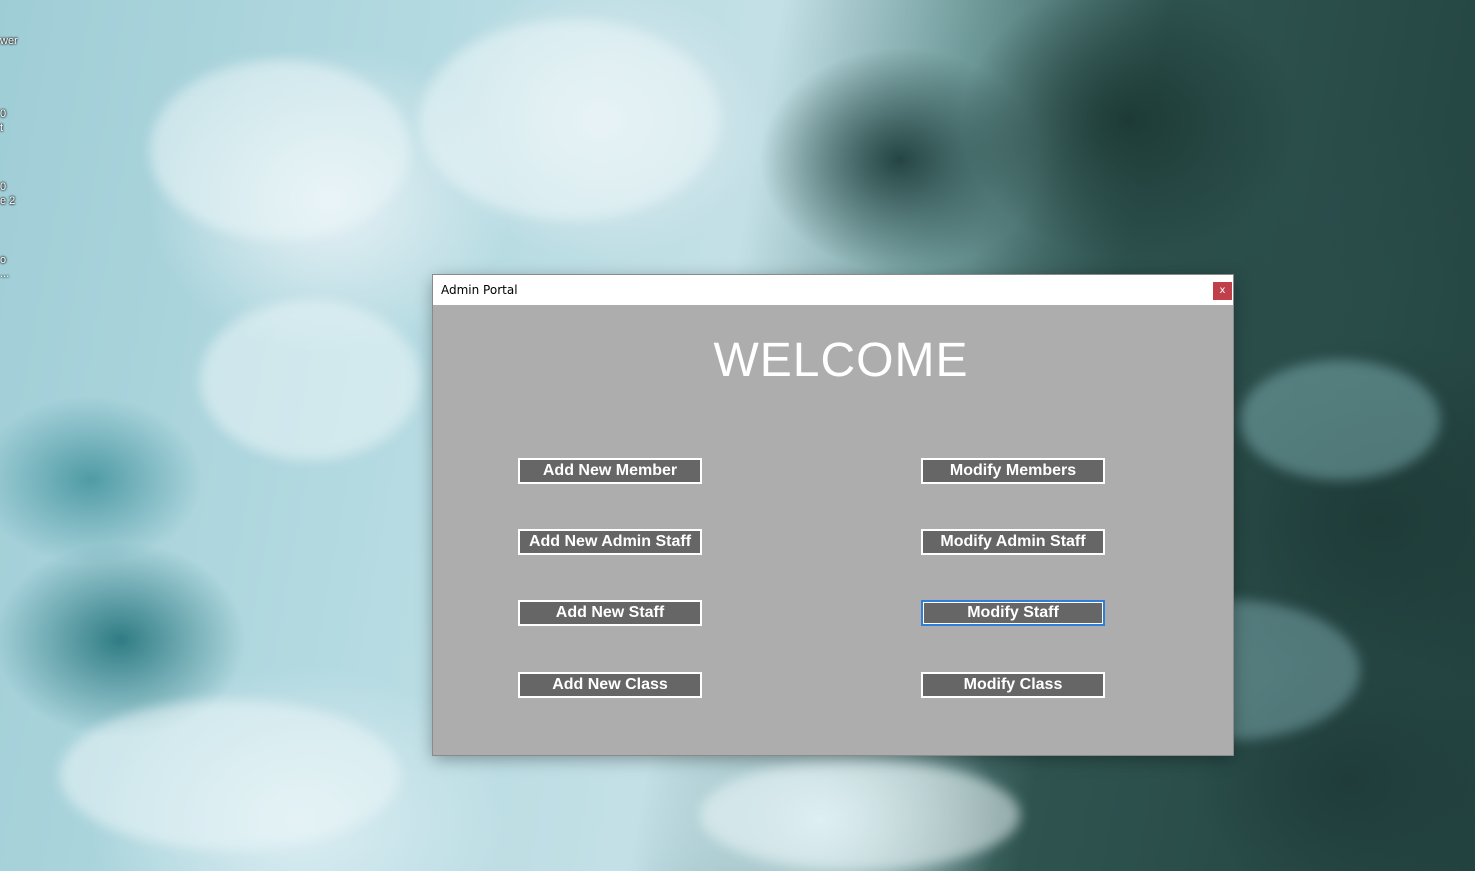 Image resolution: width=1475 pixels, height=871 pixels. What do you see at coordinates (1013, 542) in the screenshot?
I see `modify-admin-staff-button: Modify Admin Staff` at bounding box center [1013, 542].